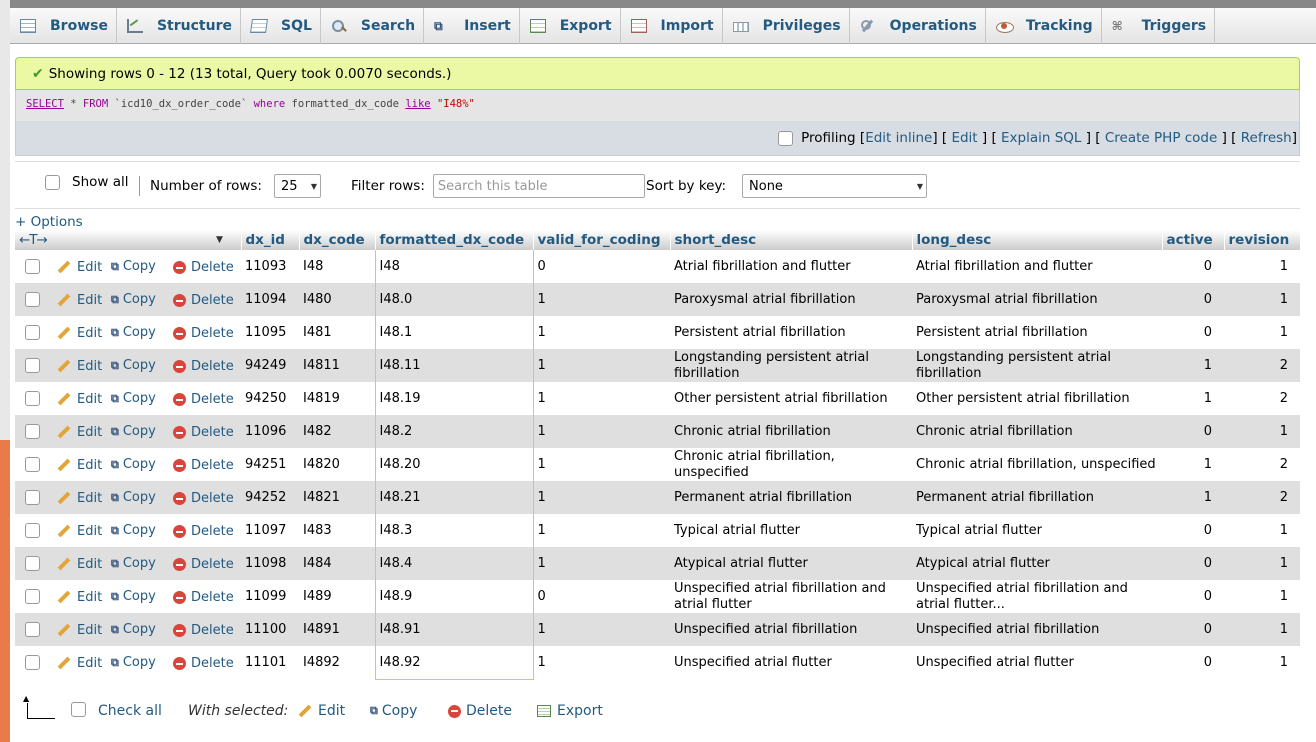  Describe the element at coordinates (179, 26) in the screenshot. I see `tab-structure: Structure` at that location.